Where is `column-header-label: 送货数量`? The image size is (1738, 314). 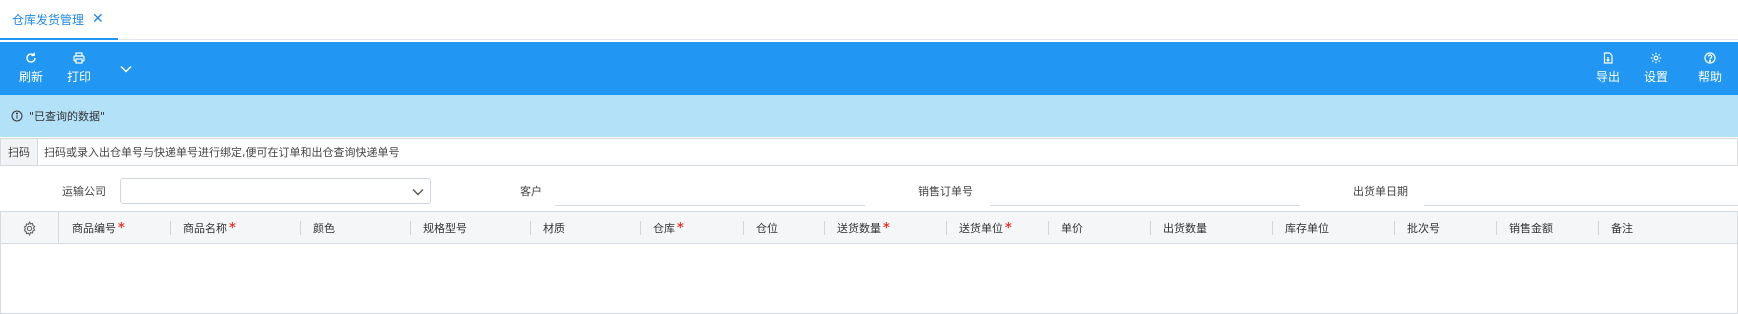 column-header-label: 送货数量 is located at coordinates (859, 228).